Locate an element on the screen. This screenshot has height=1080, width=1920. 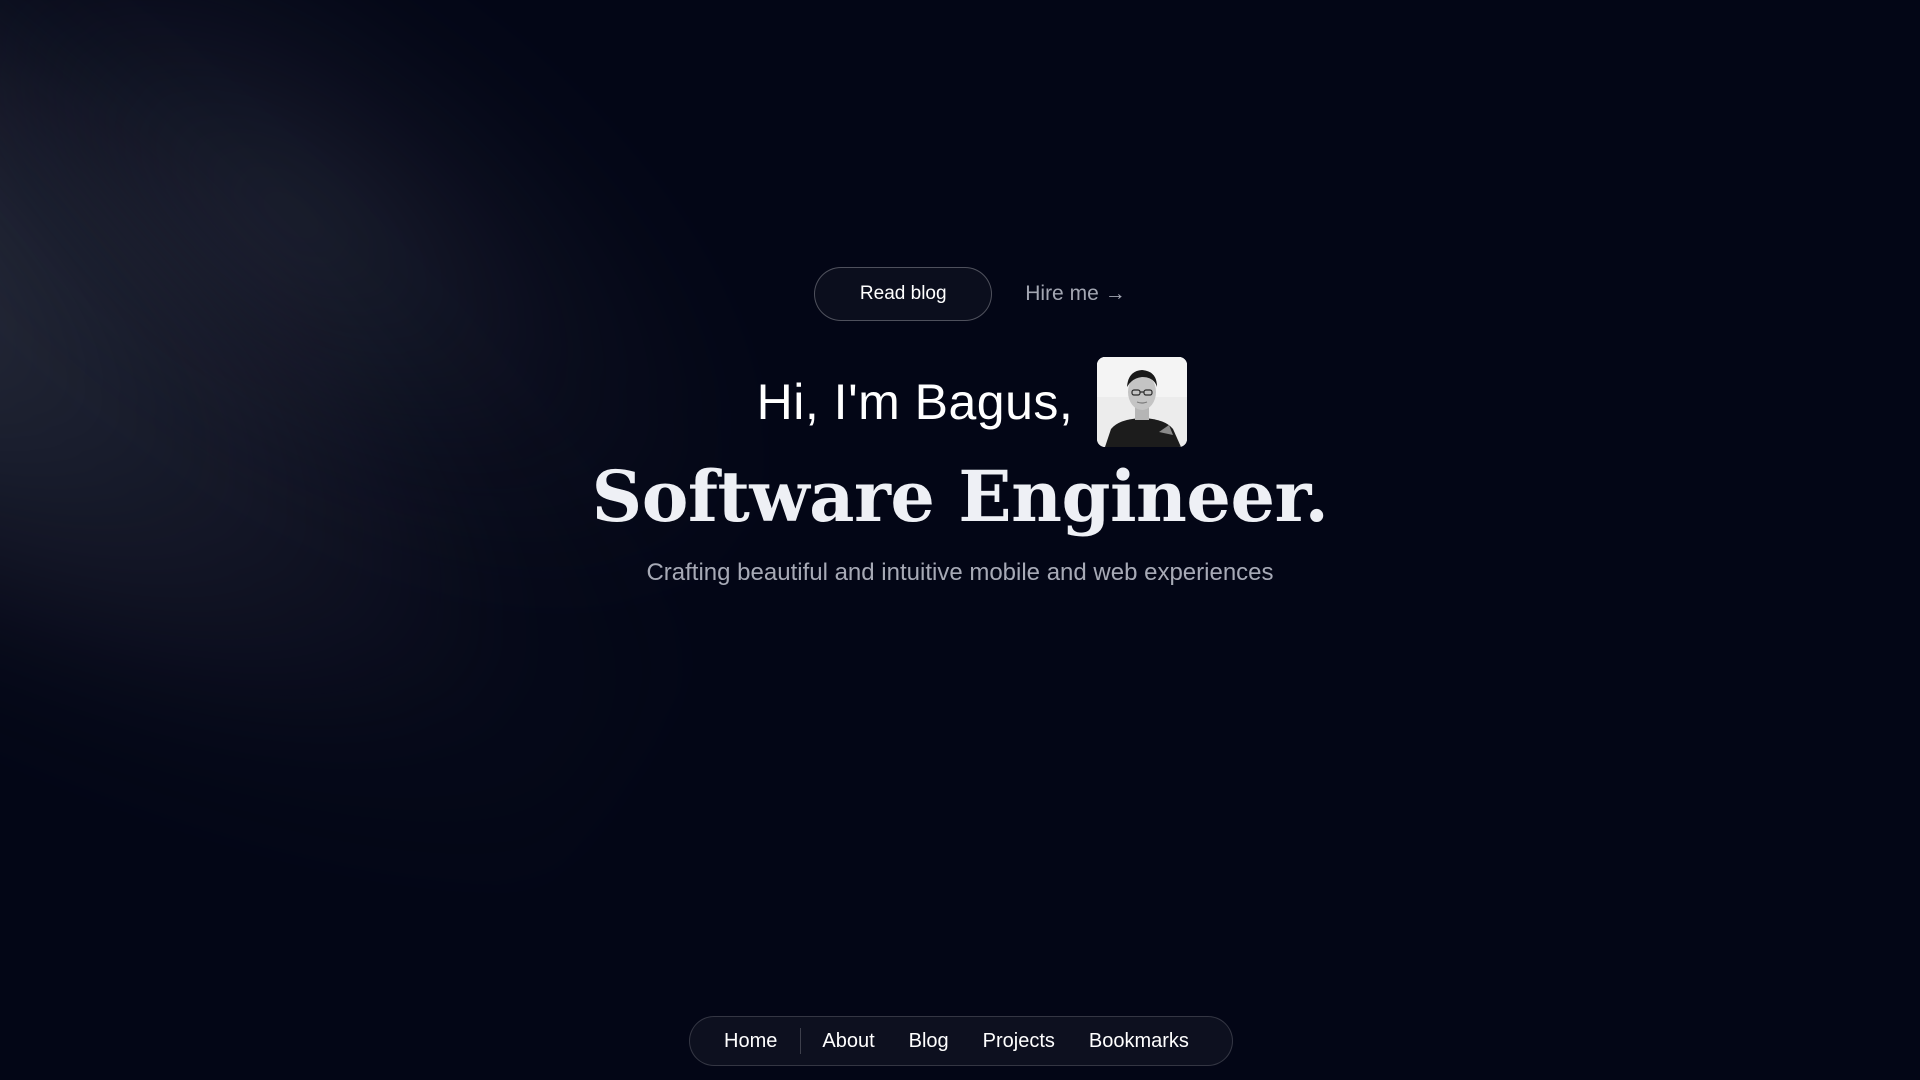
greeting-text: Hi, I'm Bagus, is located at coordinates (915, 402).